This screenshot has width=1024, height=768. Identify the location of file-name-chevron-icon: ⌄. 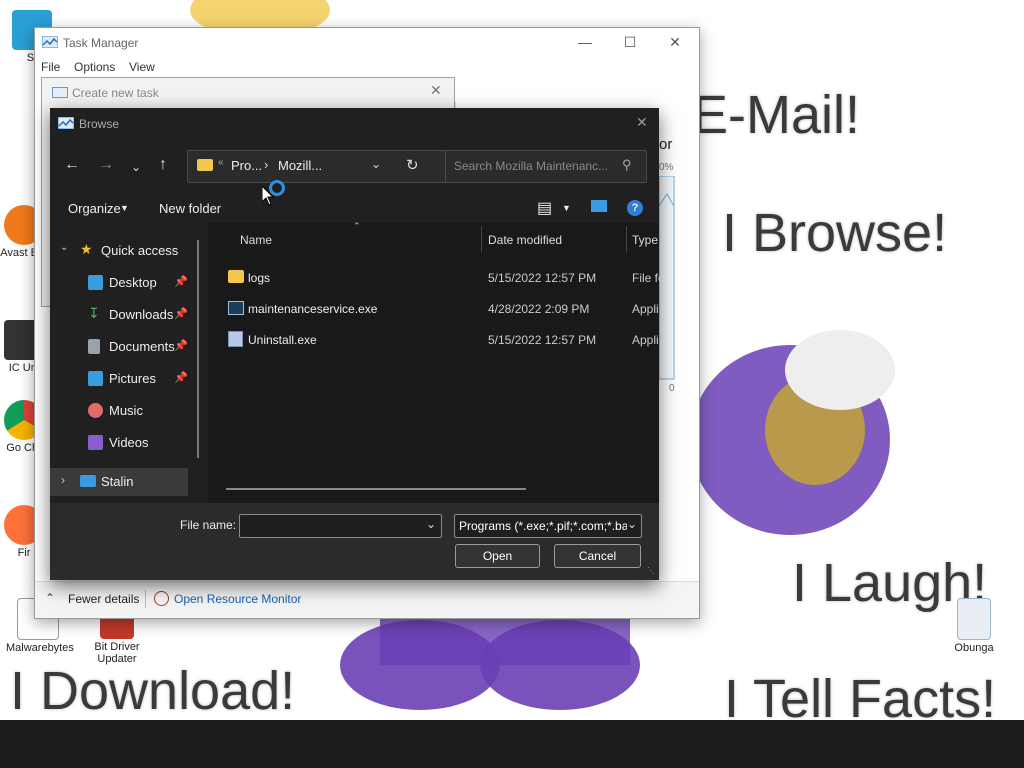
(431, 524).